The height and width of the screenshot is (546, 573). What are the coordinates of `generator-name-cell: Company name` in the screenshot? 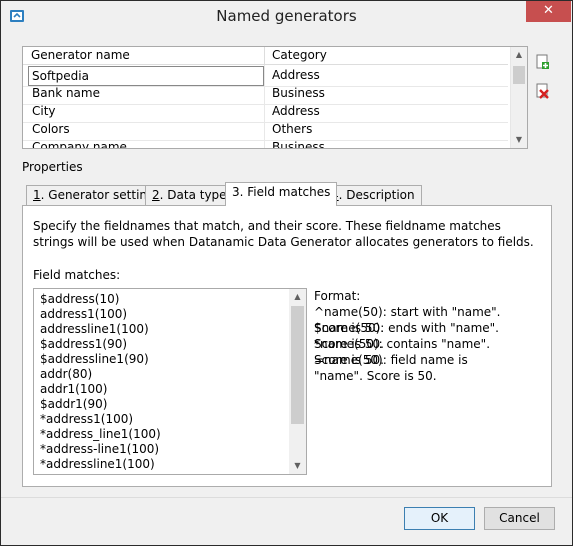 It's located at (79, 144).